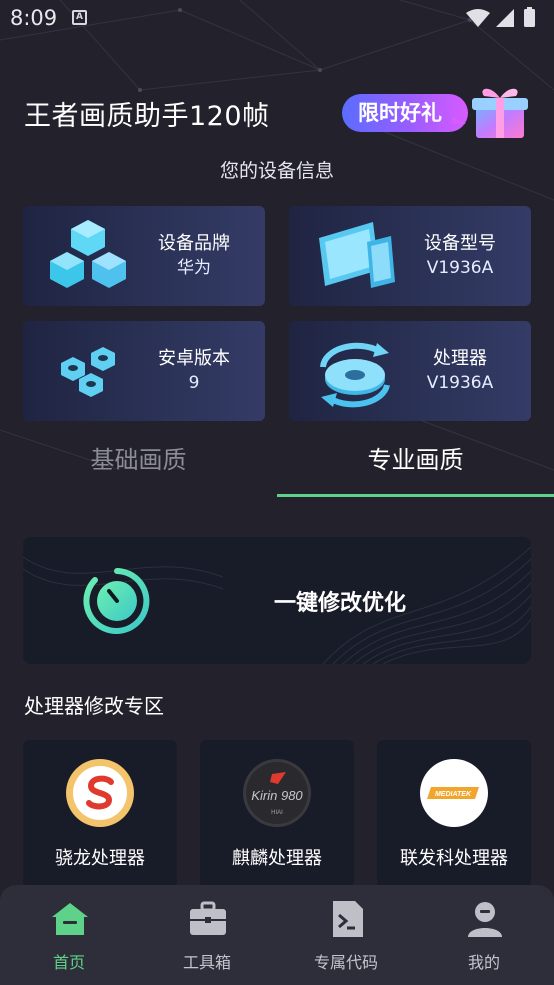 The image size is (554, 985). Describe the element at coordinates (100, 793) in the screenshot. I see `snapdragon-logo` at that location.